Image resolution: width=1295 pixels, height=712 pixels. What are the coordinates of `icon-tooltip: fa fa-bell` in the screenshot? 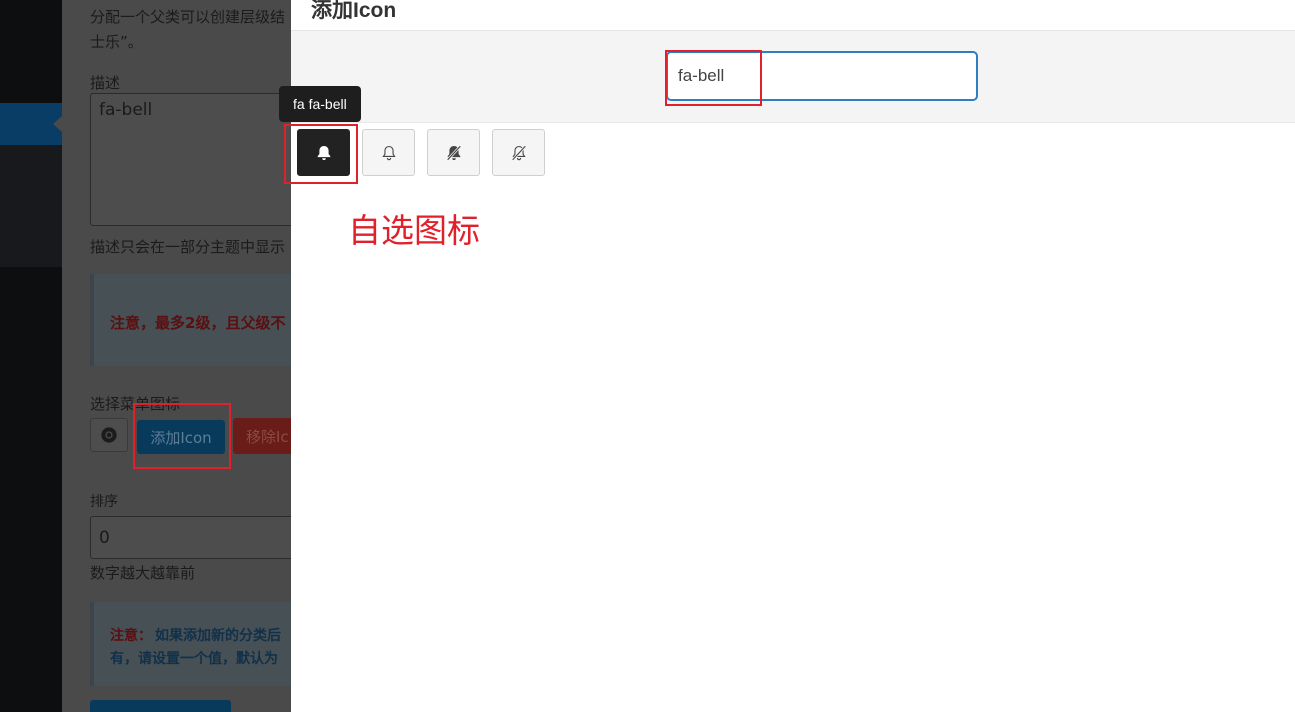 It's located at (320, 104).